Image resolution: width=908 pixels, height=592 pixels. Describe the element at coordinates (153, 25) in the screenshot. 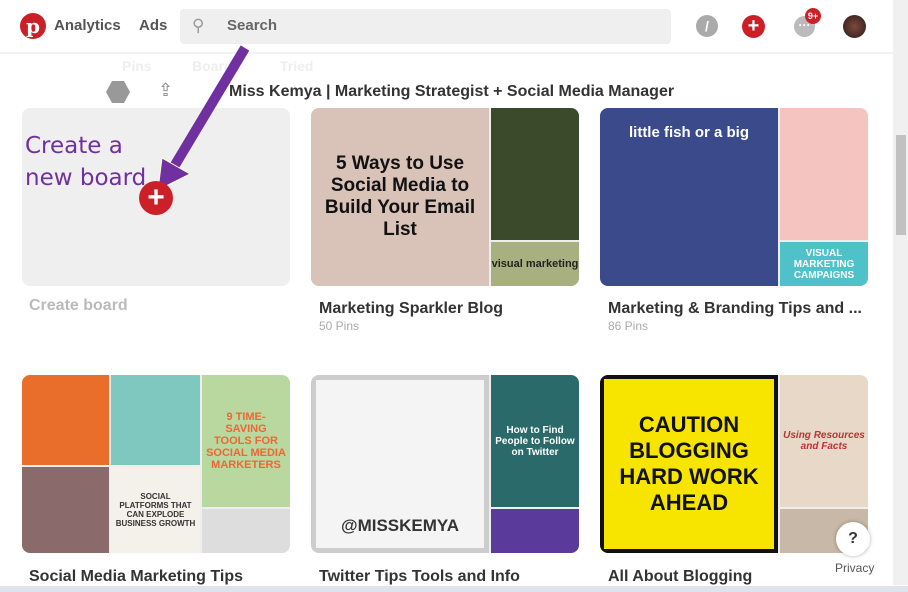

I see `nav-ads: Ads` at that location.